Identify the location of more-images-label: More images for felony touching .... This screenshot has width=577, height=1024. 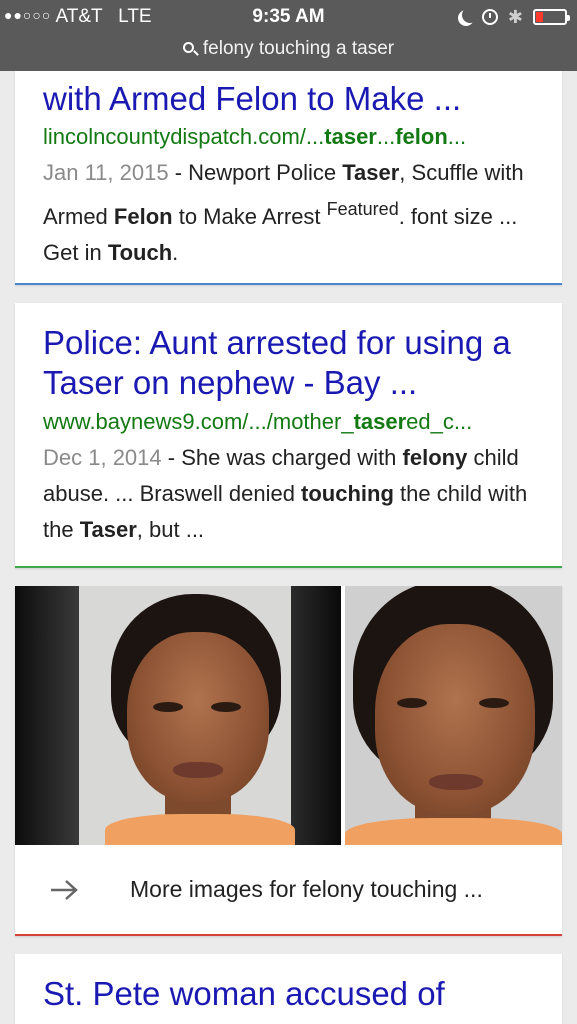
(306, 889).